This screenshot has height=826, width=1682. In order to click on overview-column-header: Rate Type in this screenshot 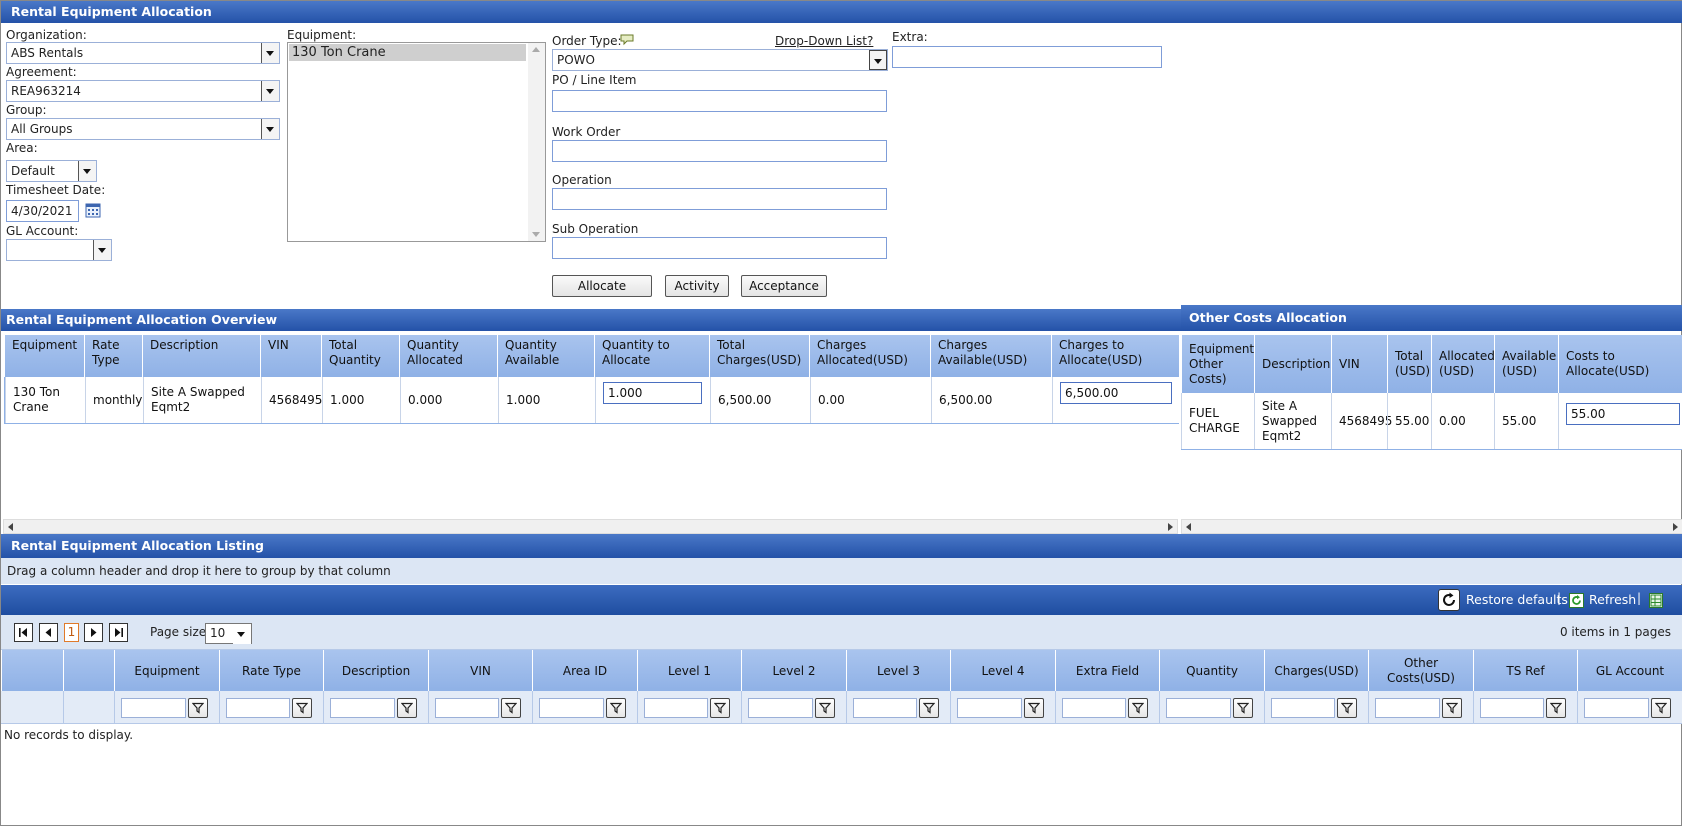, I will do `click(113, 356)`.